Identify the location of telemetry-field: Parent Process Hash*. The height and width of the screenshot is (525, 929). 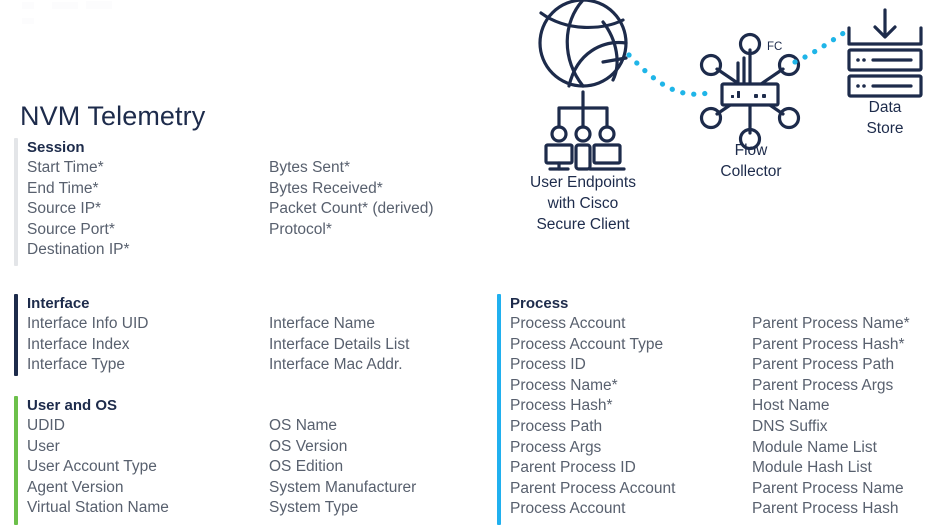
(828, 344).